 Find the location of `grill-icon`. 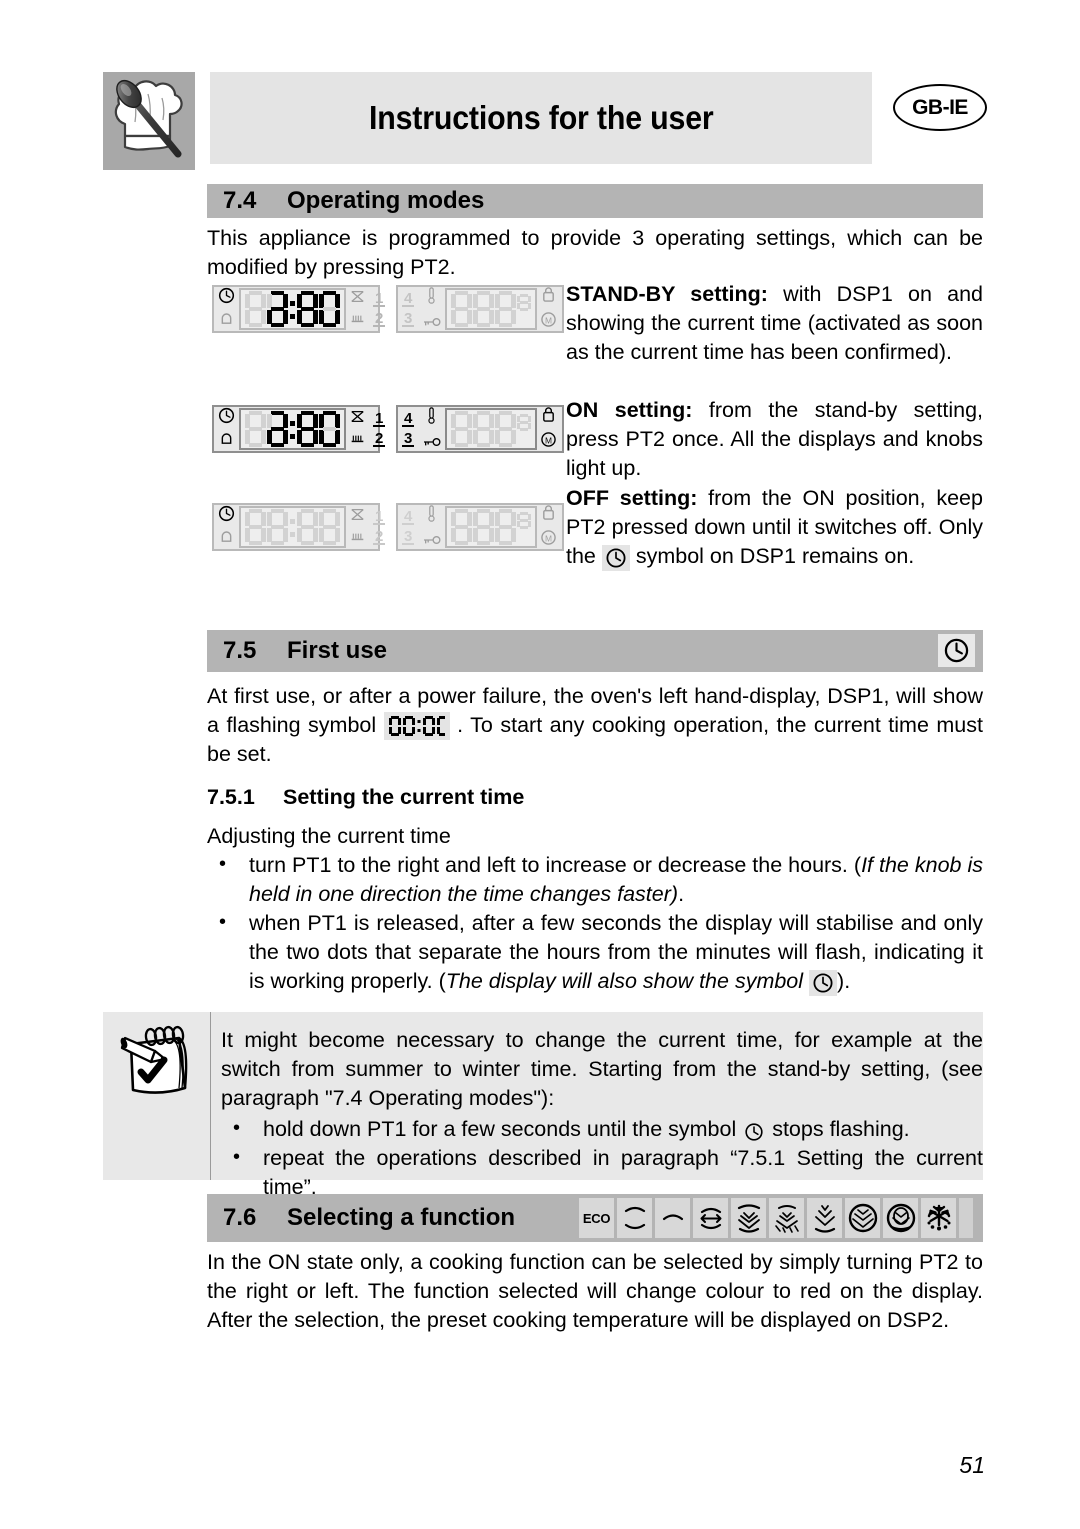

grill-icon is located at coordinates (357, 419).